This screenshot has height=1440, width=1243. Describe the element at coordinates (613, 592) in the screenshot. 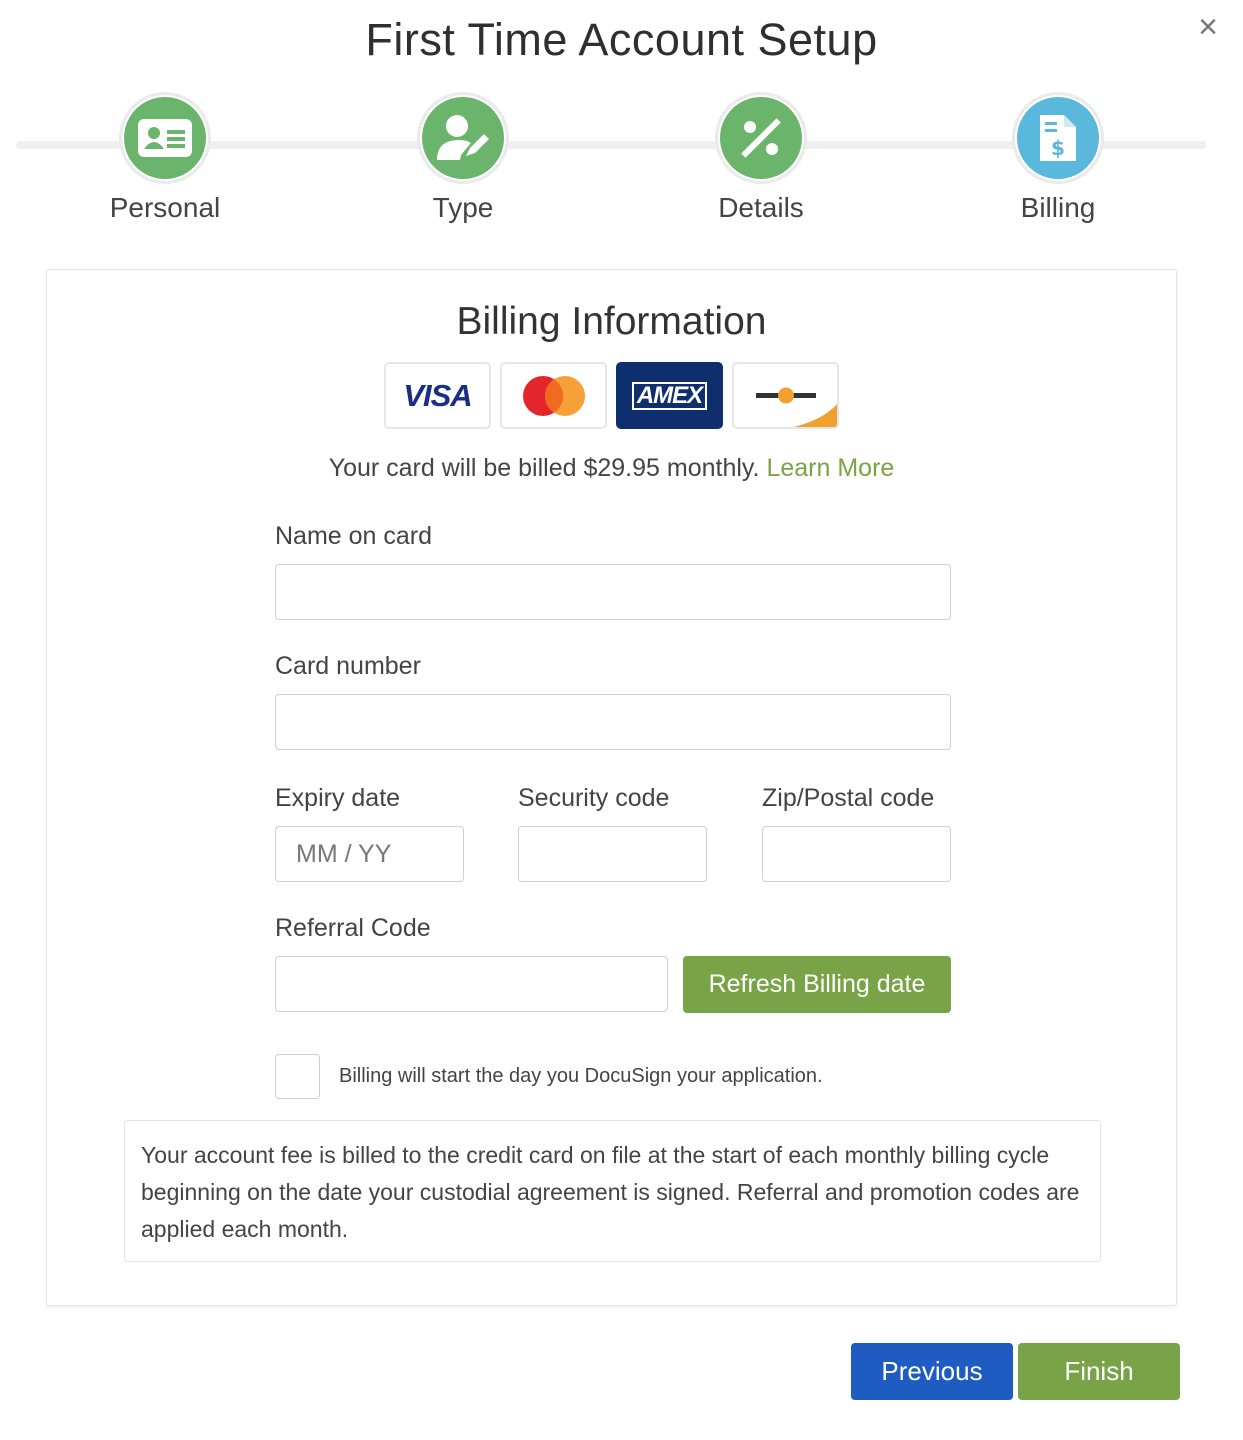

I see `name-on-card-input` at that location.